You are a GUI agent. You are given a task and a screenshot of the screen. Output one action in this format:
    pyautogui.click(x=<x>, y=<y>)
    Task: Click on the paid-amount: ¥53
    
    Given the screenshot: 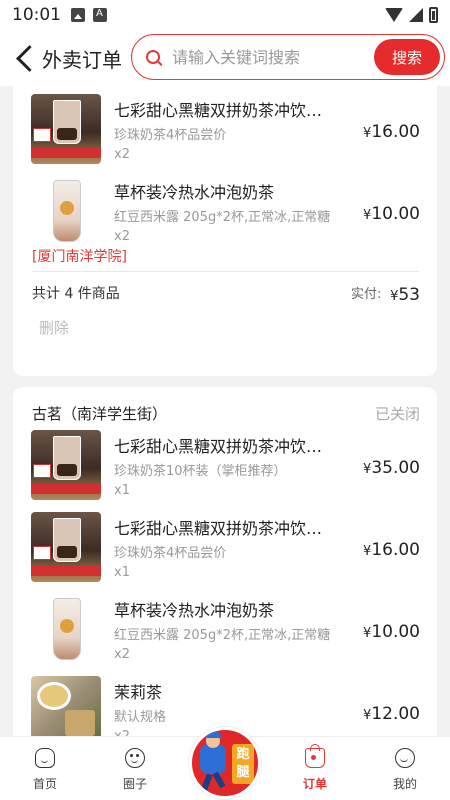 What is the action you would take?
    pyautogui.click(x=405, y=295)
    